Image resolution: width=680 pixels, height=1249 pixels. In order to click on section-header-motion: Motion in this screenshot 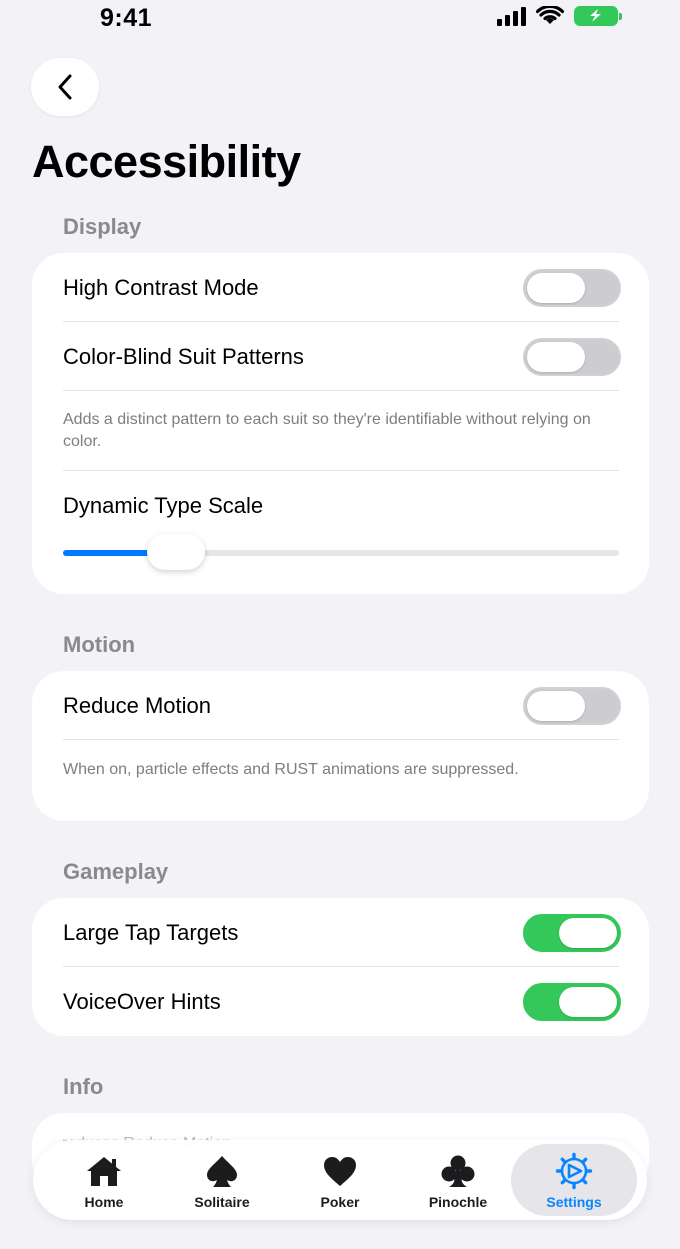, I will do `click(99, 644)`.